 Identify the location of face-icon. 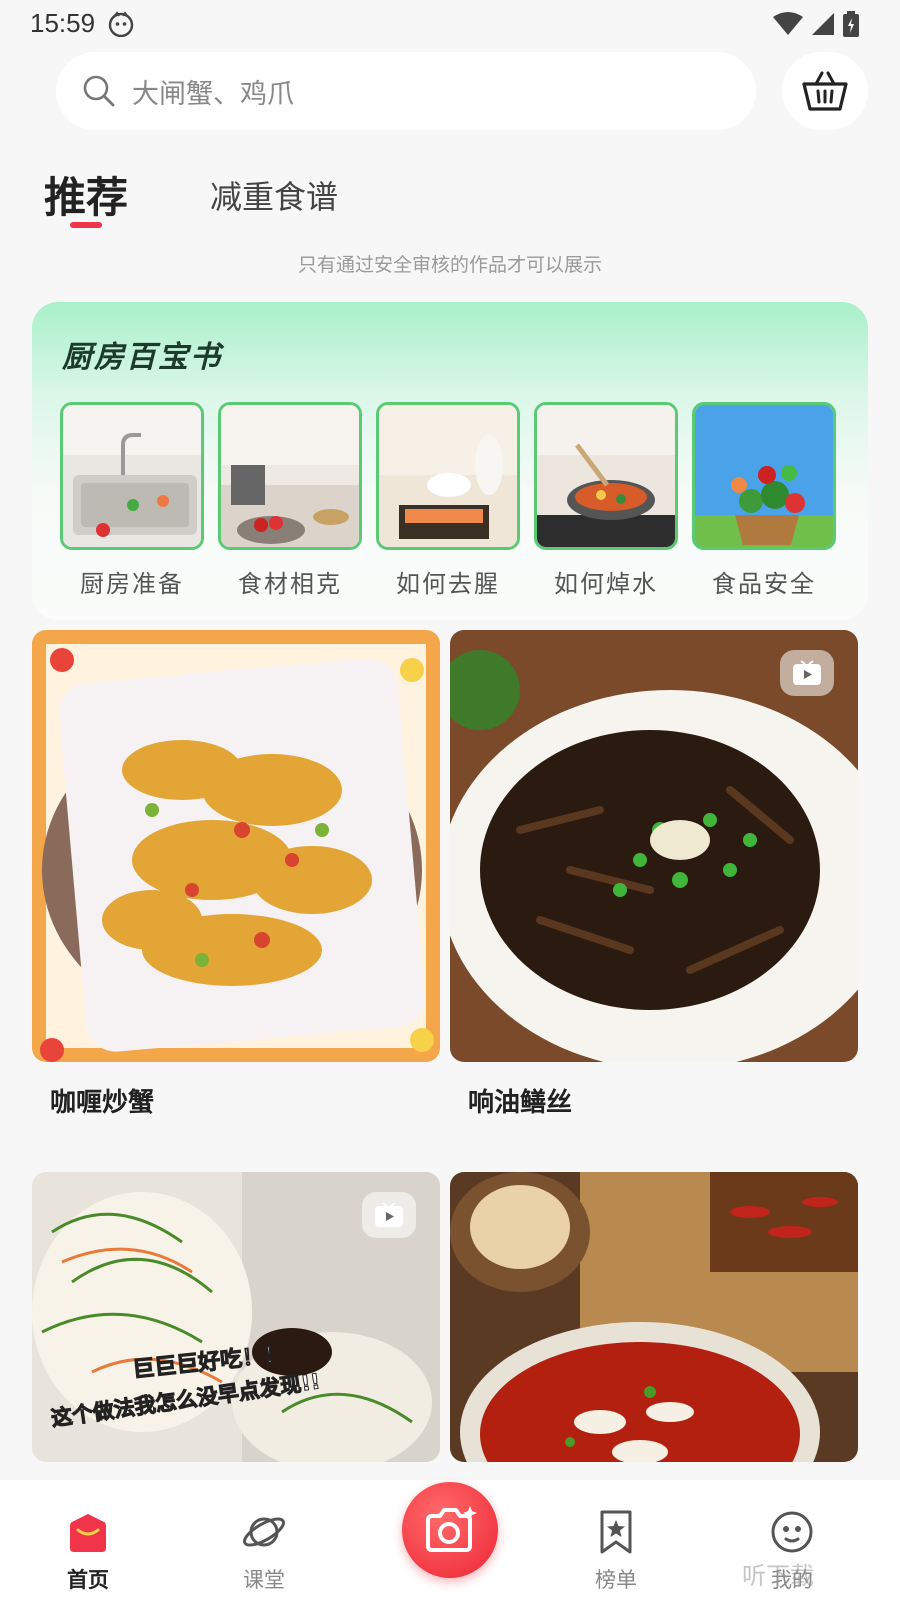
(792, 1532).